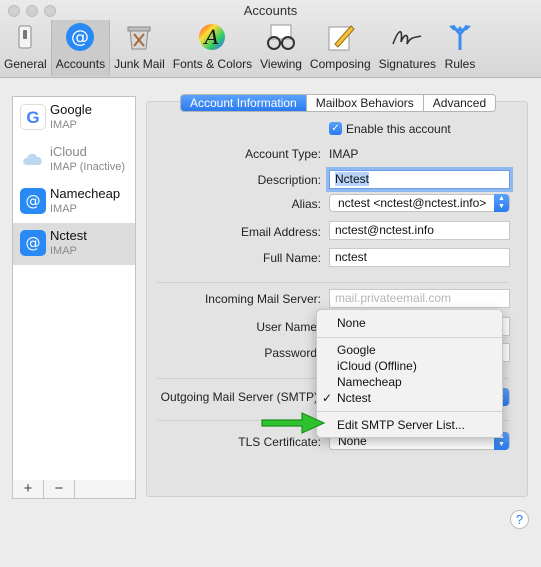  I want to click on menu-item-none: None, so click(409, 323).